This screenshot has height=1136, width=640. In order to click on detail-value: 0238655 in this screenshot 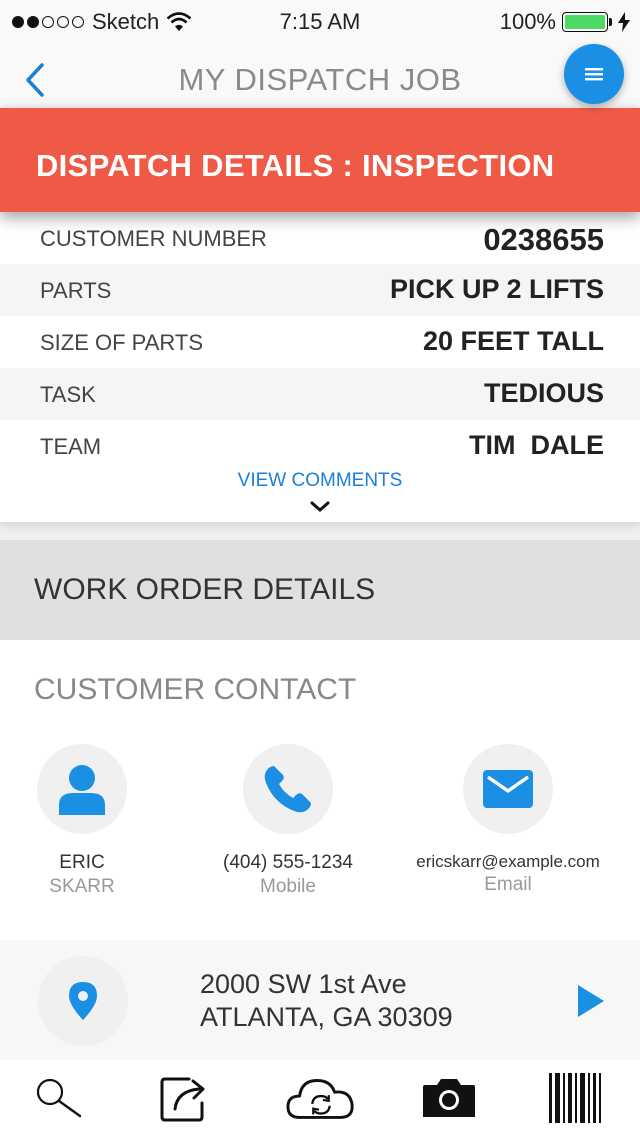, I will do `click(543, 239)`.